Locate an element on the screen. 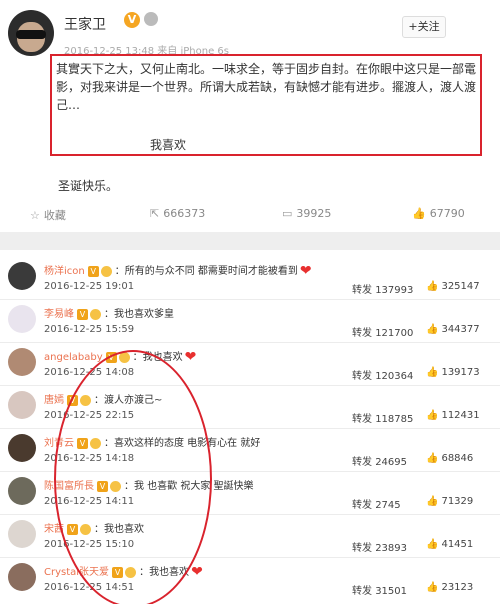  author-avatar is located at coordinates (31, 33).